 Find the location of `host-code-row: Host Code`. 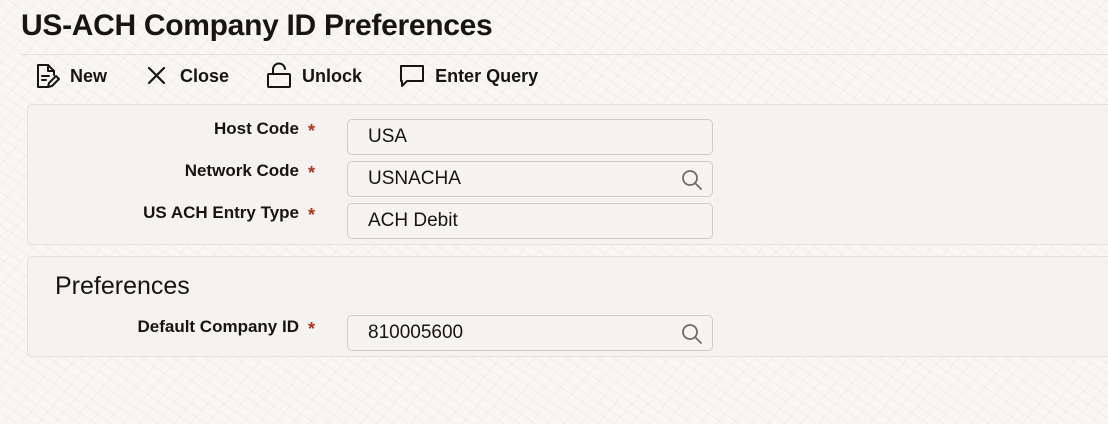

host-code-row: Host Code is located at coordinates (178, 137).